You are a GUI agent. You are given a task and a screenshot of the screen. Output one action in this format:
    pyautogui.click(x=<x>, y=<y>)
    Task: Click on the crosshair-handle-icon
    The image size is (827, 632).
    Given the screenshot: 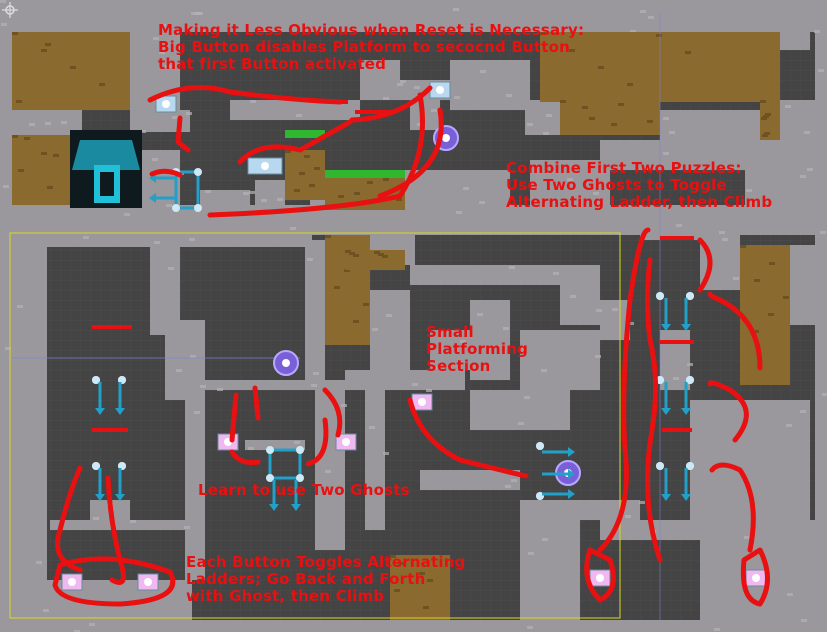 What is the action you would take?
    pyautogui.click(x=10, y=10)
    